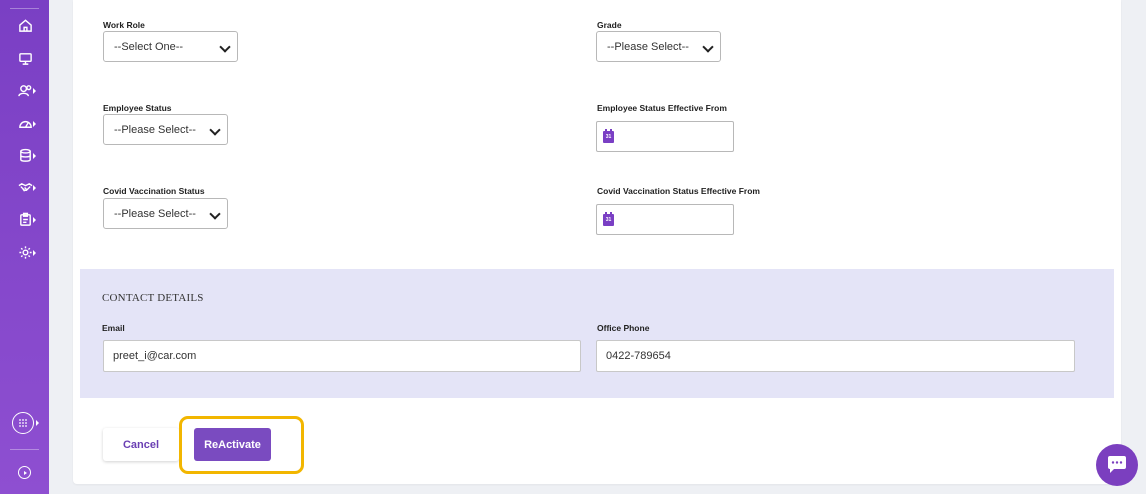 The image size is (1146, 494). What do you see at coordinates (154, 191) in the screenshot?
I see `covid-status-label: Covid Vaccination Status` at bounding box center [154, 191].